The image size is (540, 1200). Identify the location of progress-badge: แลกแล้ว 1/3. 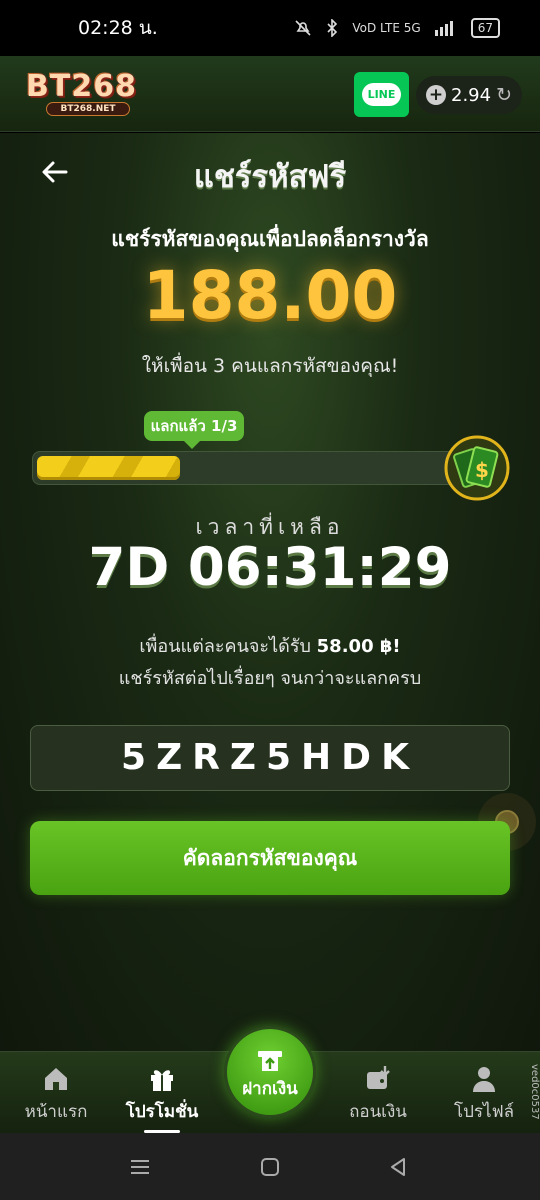
(194, 430).